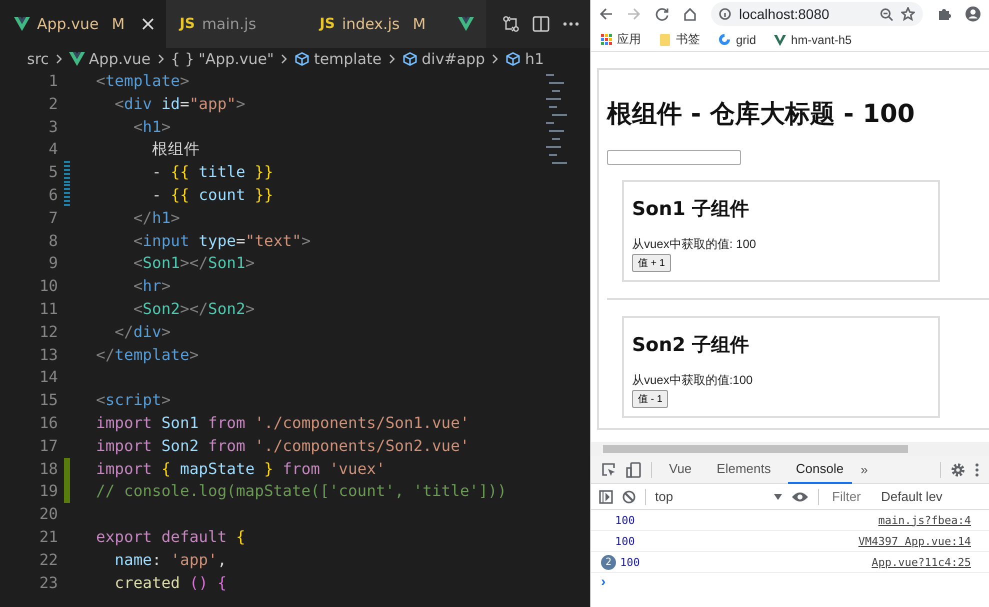 The height and width of the screenshot is (607, 989). I want to click on settings-icon, so click(958, 470).